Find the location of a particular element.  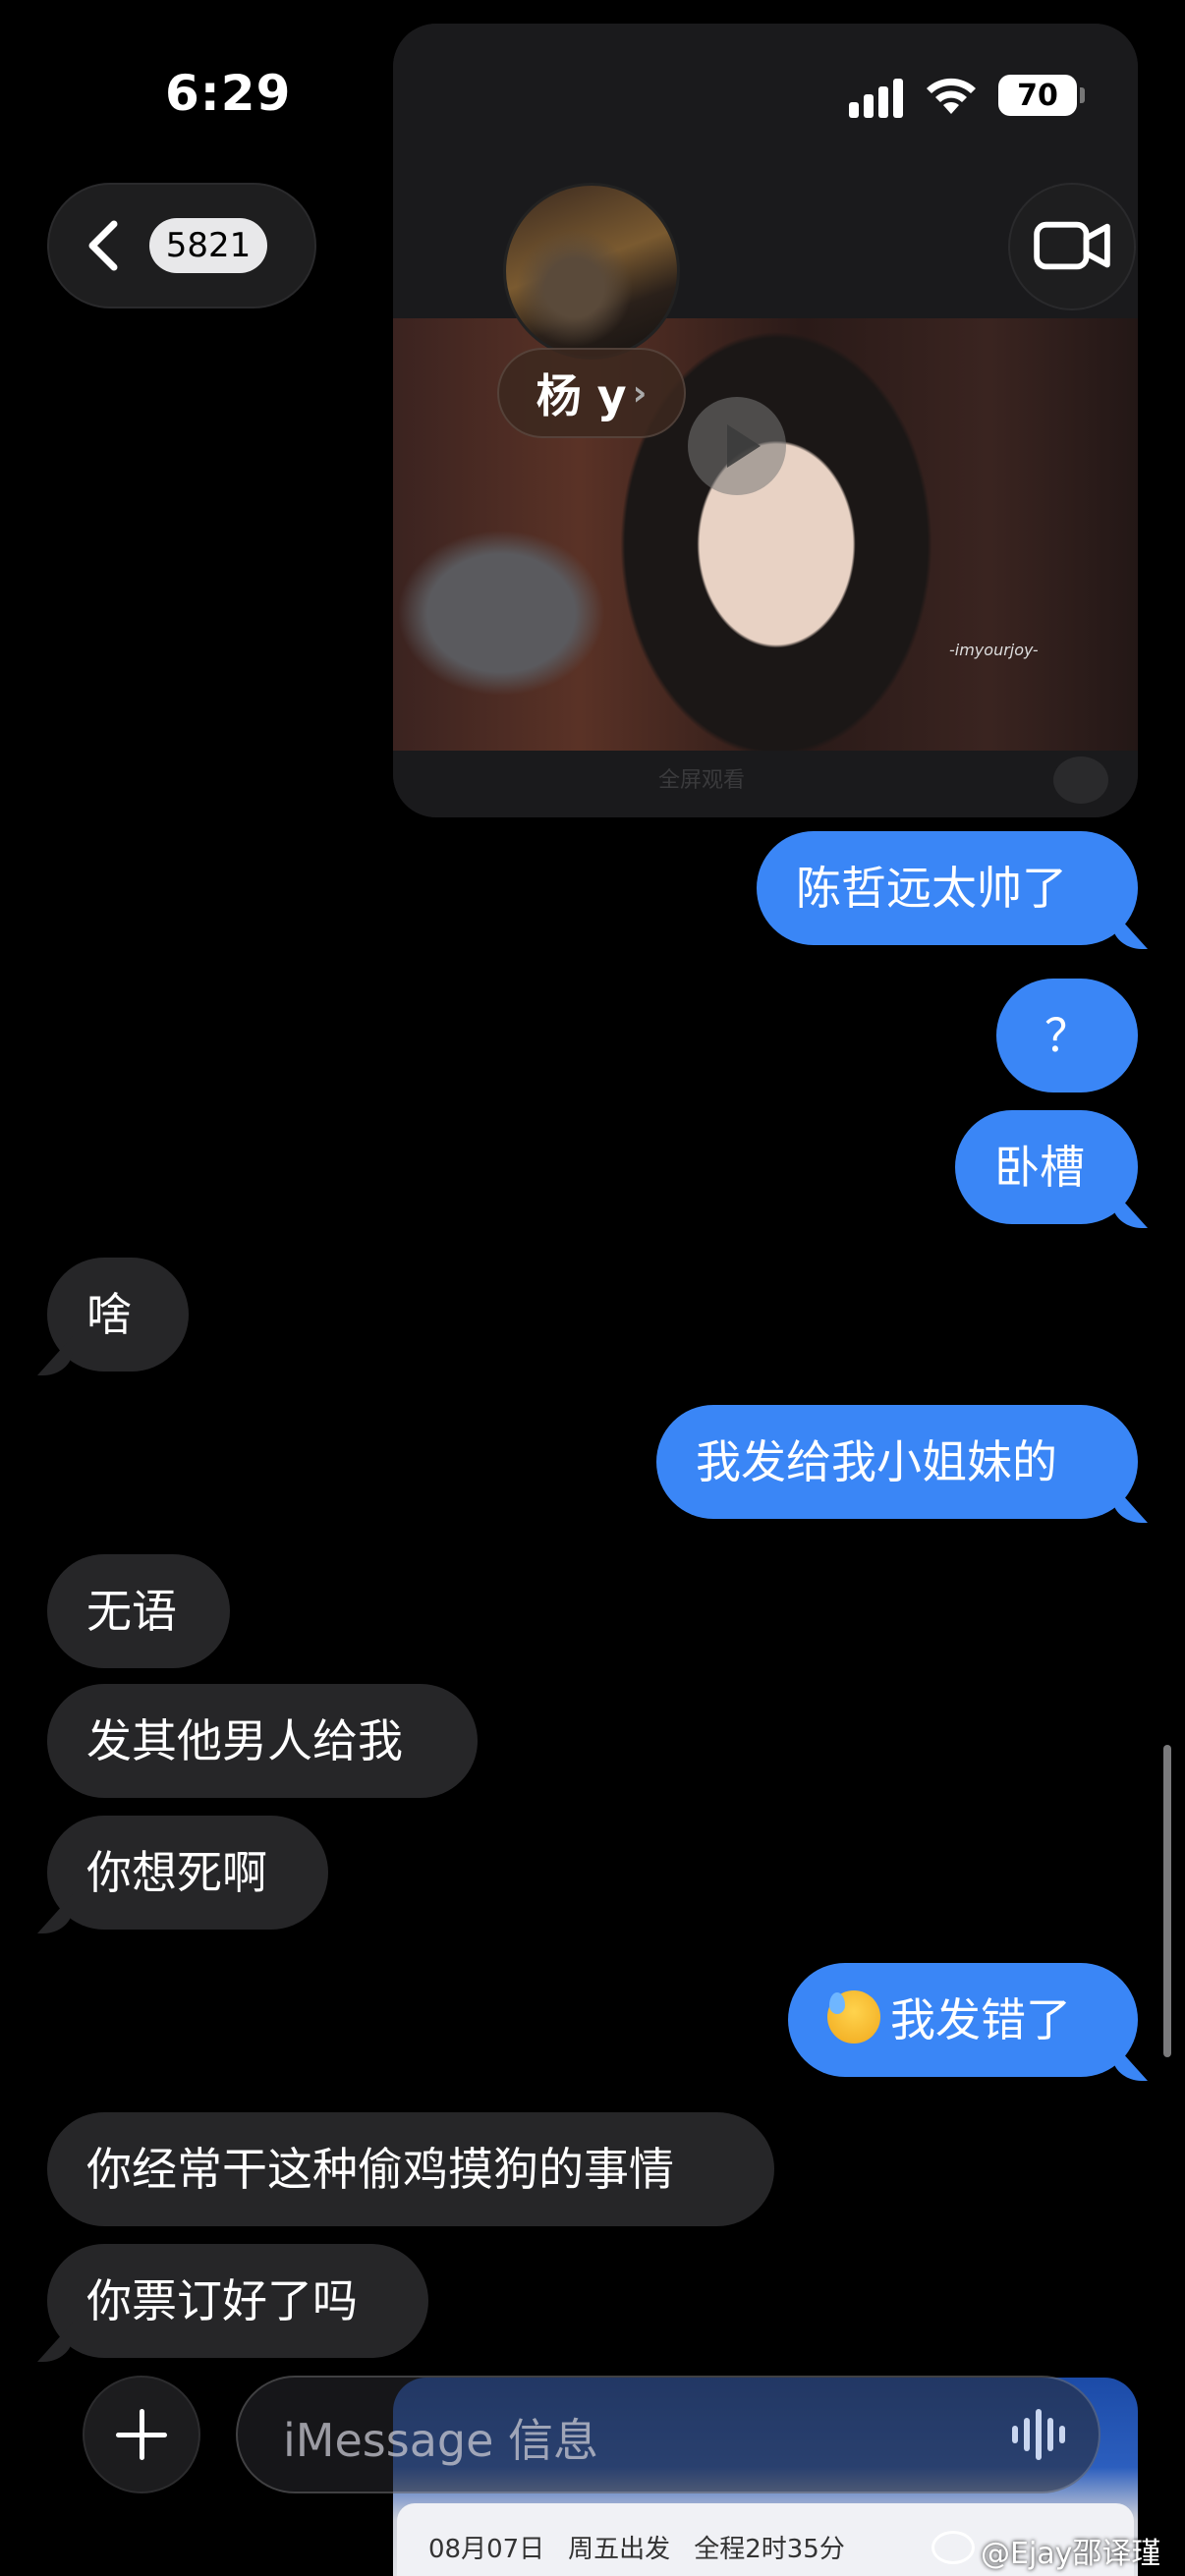

message-bubble-incoming: 你票订好了吗 is located at coordinates (238, 2301).